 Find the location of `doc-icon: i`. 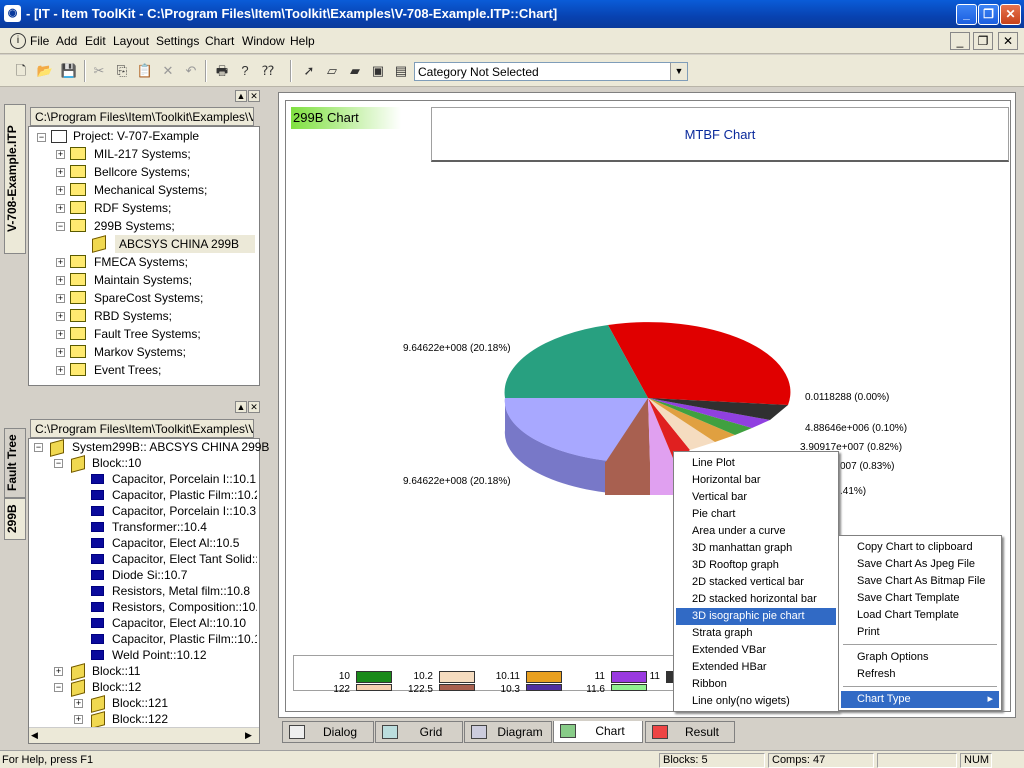

doc-icon: i is located at coordinates (18, 41).